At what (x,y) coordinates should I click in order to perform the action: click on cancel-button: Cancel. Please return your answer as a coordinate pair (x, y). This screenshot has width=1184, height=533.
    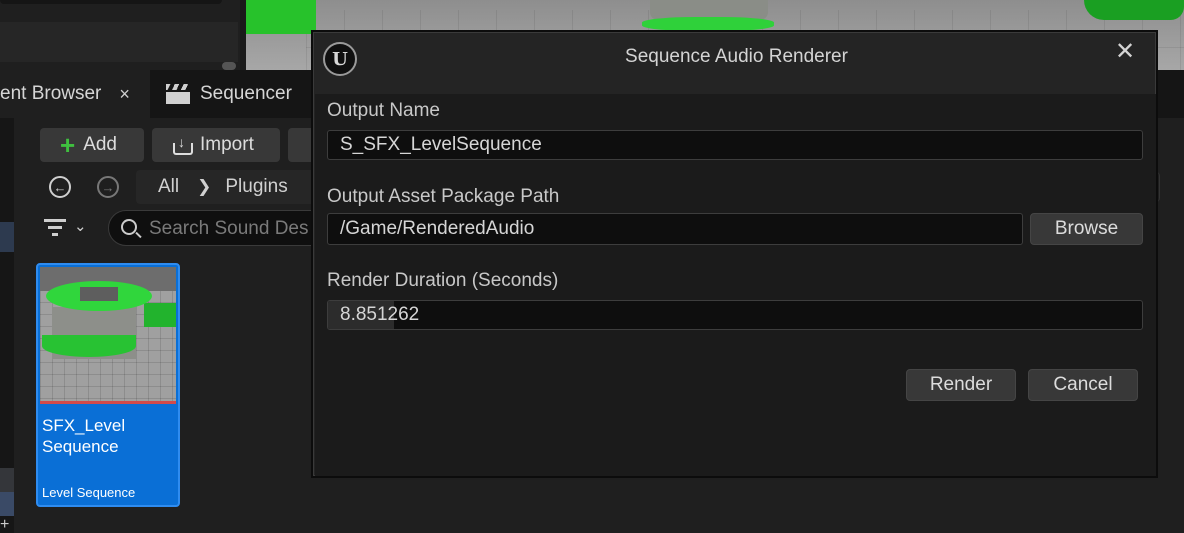
    Looking at the image, I should click on (1083, 385).